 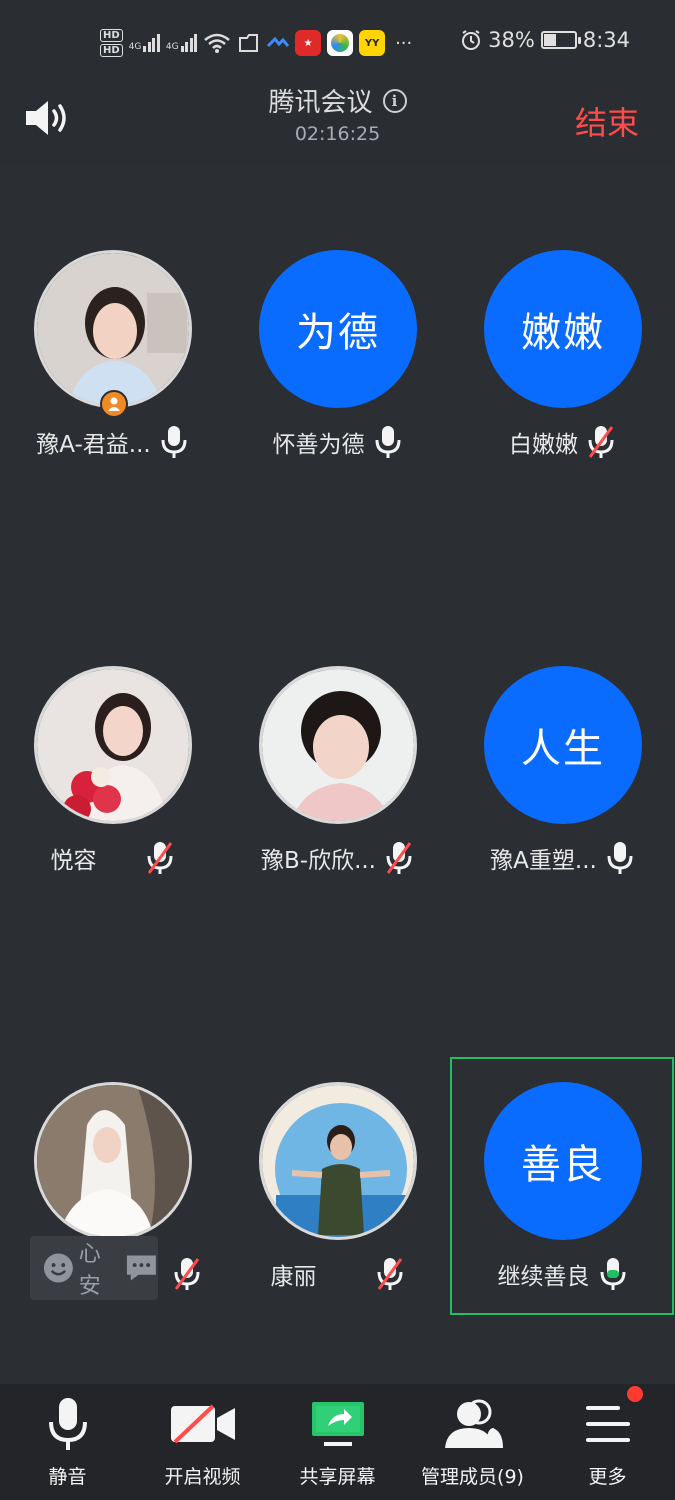 I want to click on clock: 8:34, so click(x=606, y=40).